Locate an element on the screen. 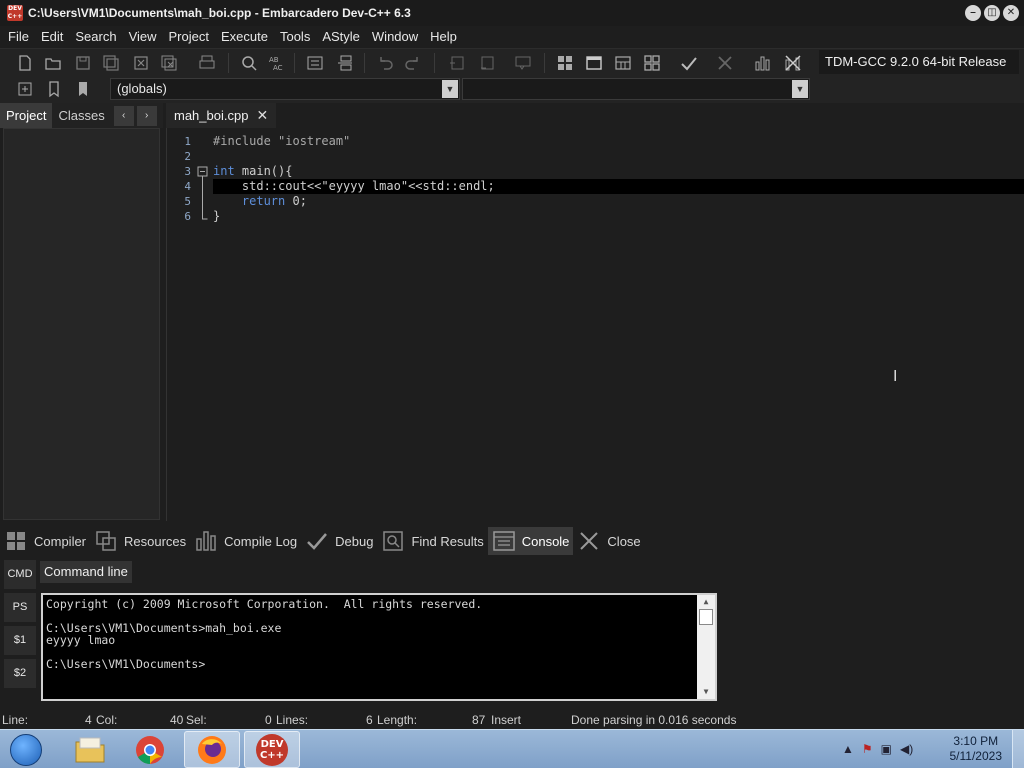 This screenshot has width=1024, height=768. menu-edit: Edit is located at coordinates (52, 37).